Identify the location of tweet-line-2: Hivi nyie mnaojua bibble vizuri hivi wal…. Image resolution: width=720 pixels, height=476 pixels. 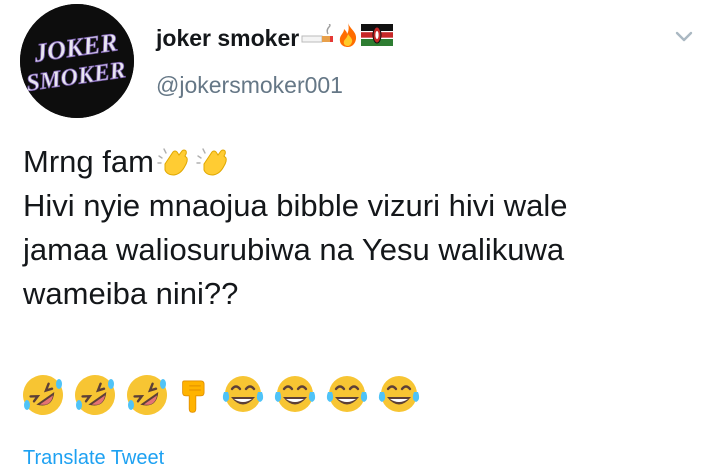
(295, 205).